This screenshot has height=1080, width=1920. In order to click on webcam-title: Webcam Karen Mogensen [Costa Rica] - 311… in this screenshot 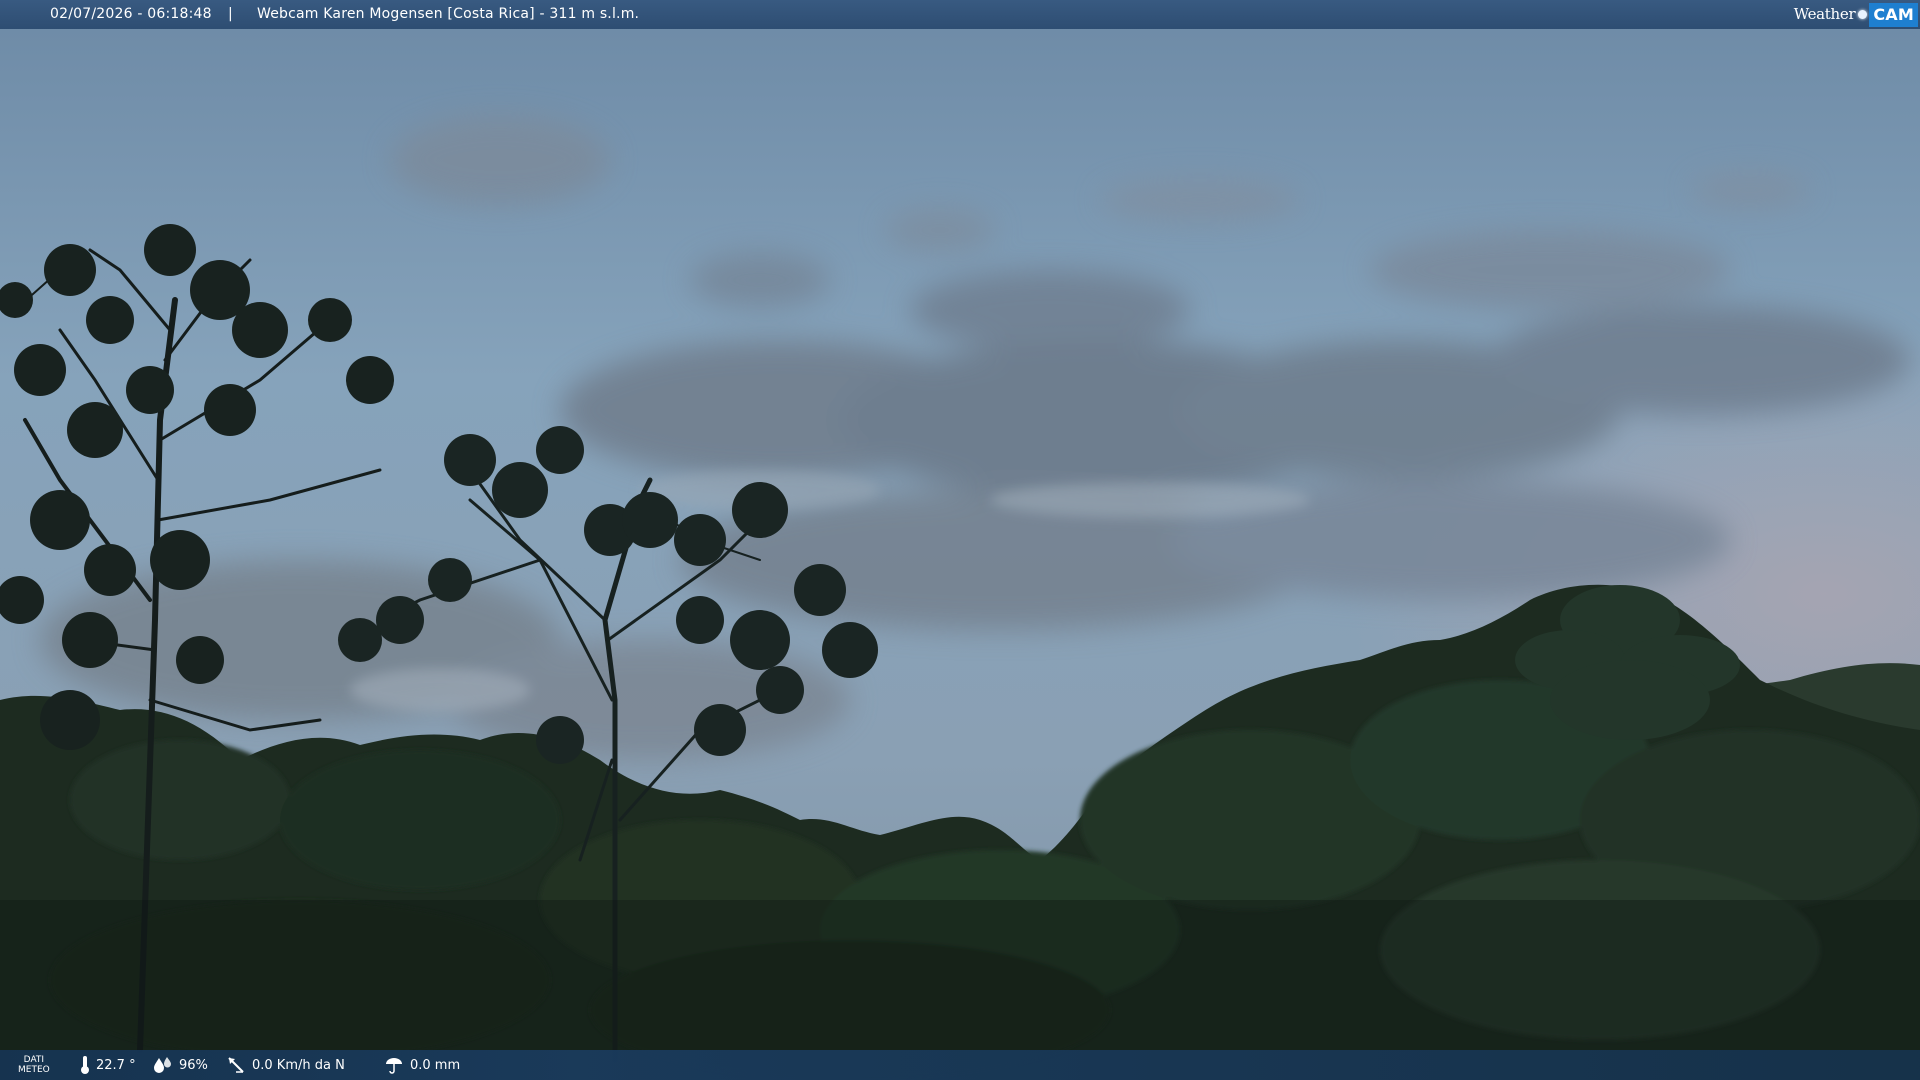, I will do `click(448, 14)`.